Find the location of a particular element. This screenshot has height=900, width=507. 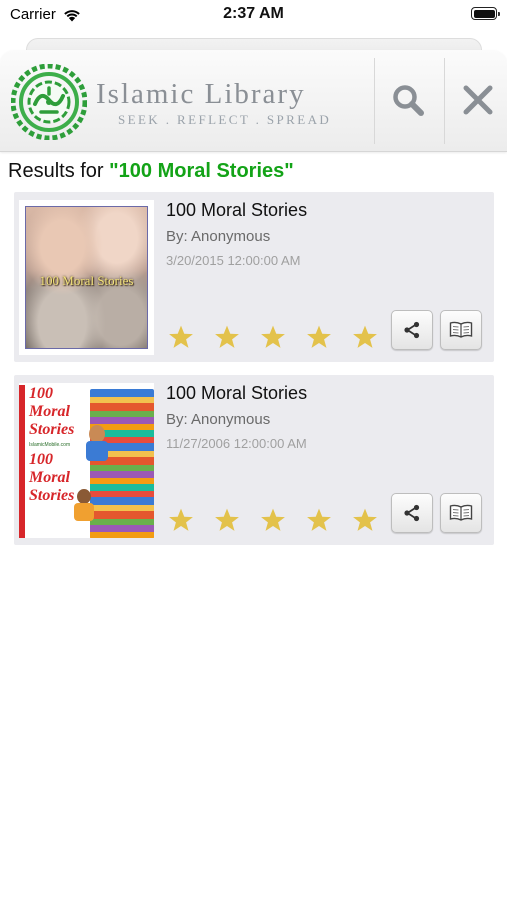

book-date: 3/20/2015 12:00:00 AM is located at coordinates (233, 260).